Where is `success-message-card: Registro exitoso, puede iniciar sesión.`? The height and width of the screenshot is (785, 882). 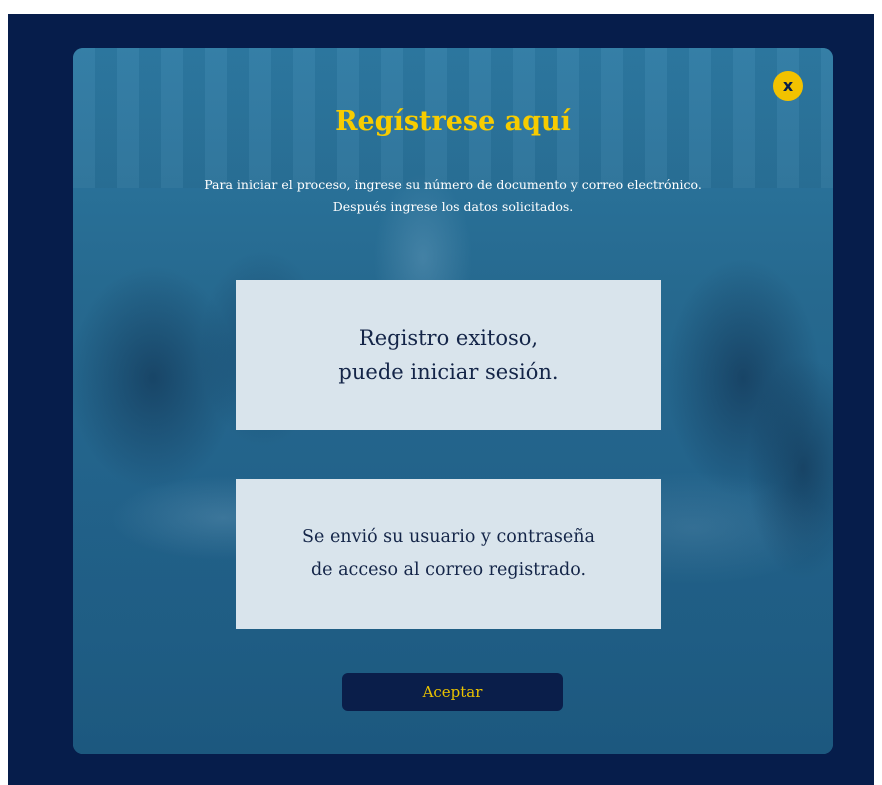 success-message-card: Registro exitoso, puede iniciar sesión. is located at coordinates (448, 355).